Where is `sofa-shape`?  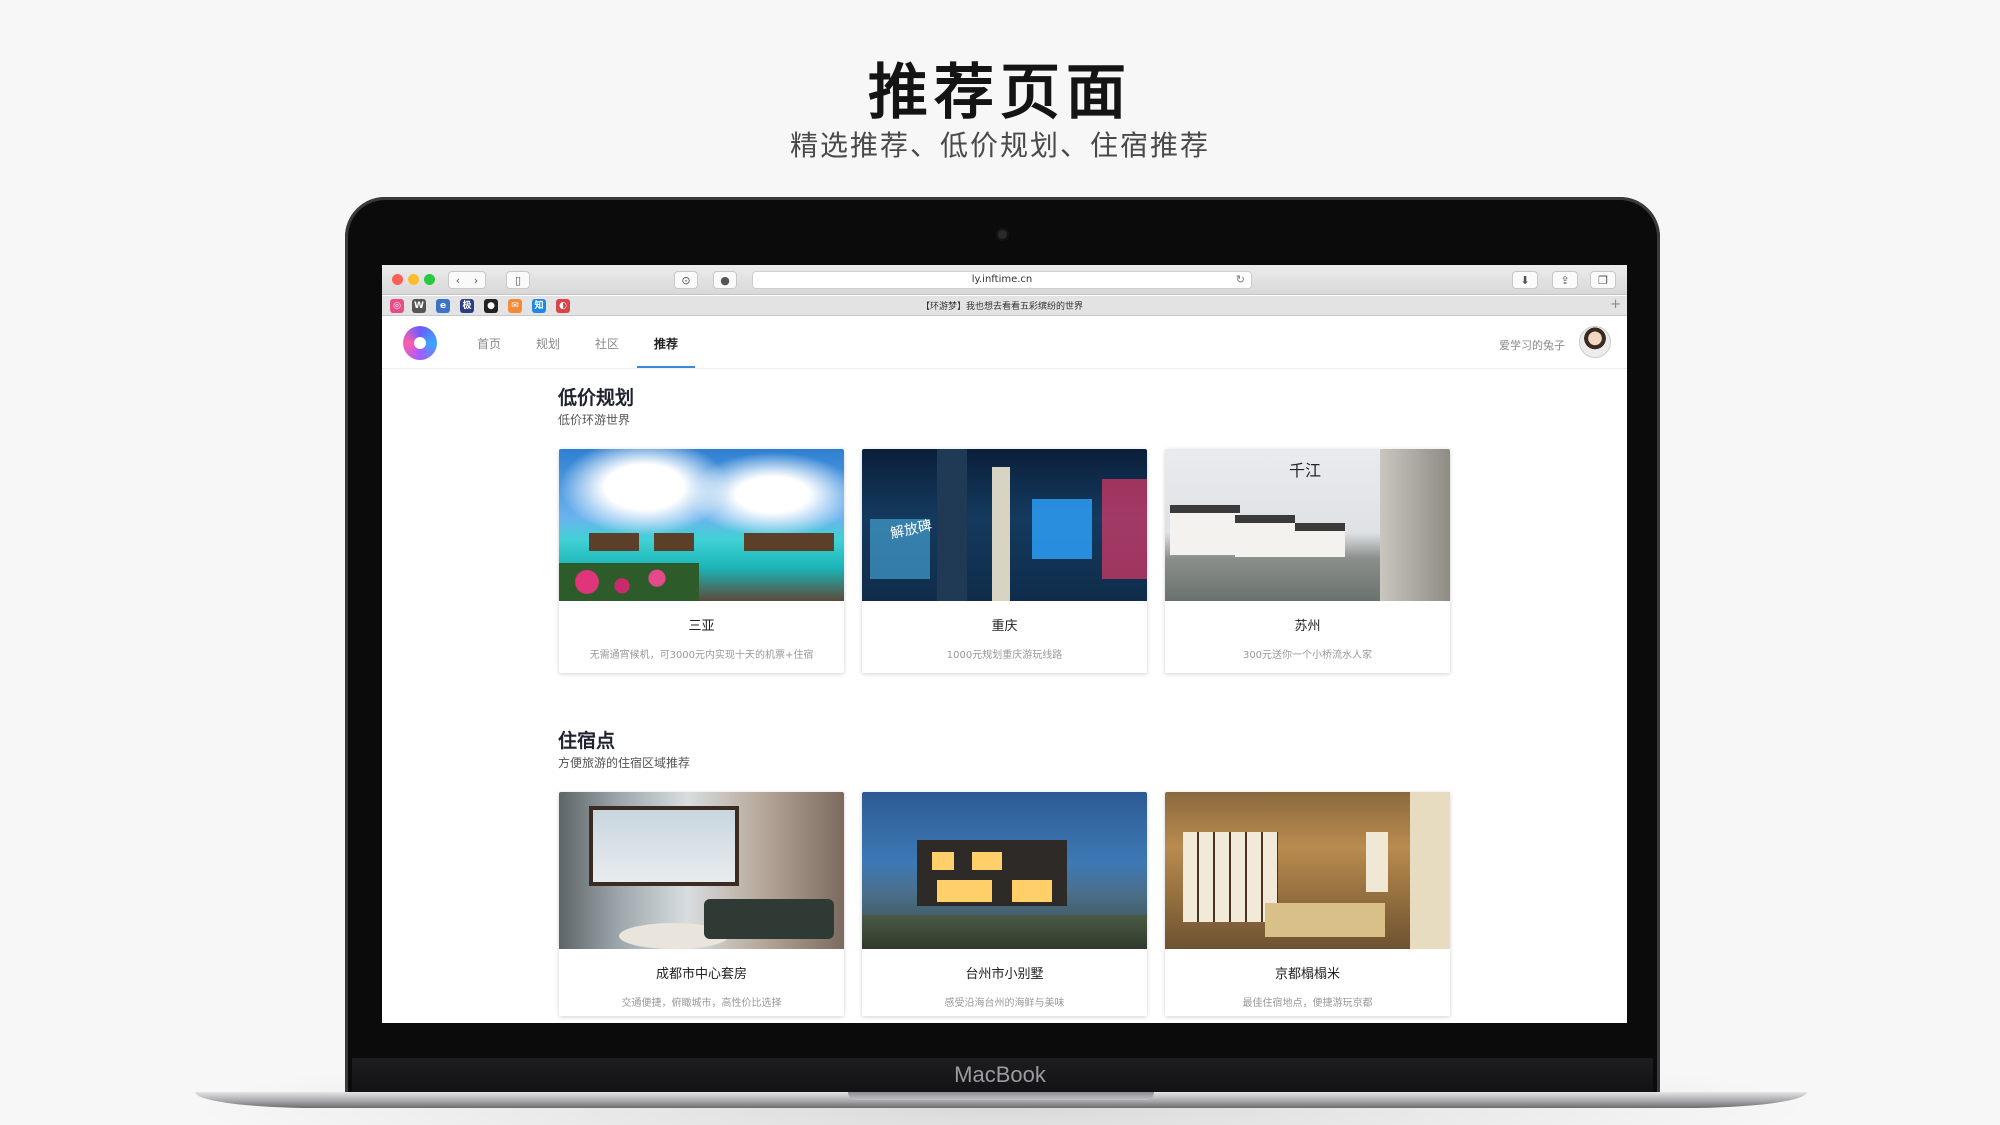
sofa-shape is located at coordinates (769, 919).